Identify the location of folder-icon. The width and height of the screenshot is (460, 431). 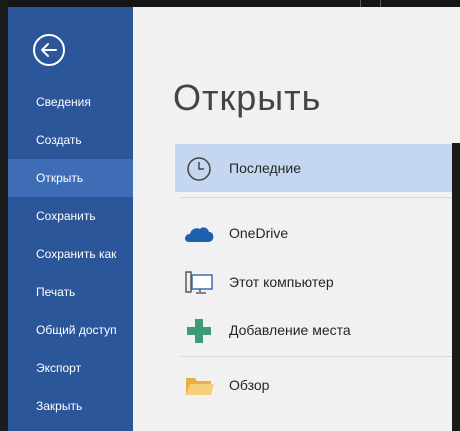
(200, 386).